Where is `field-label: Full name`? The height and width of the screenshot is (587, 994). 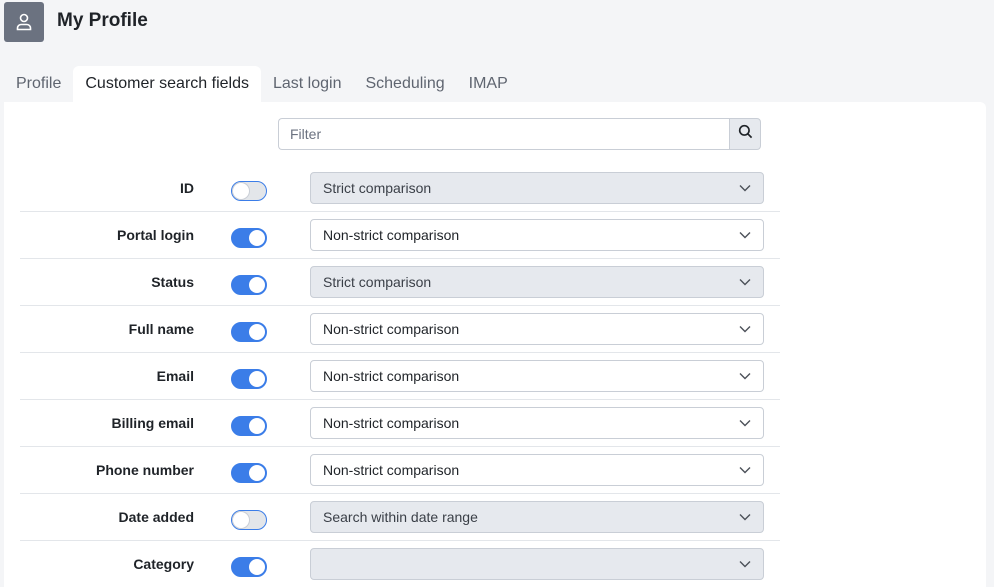 field-label: Full name is located at coordinates (161, 329).